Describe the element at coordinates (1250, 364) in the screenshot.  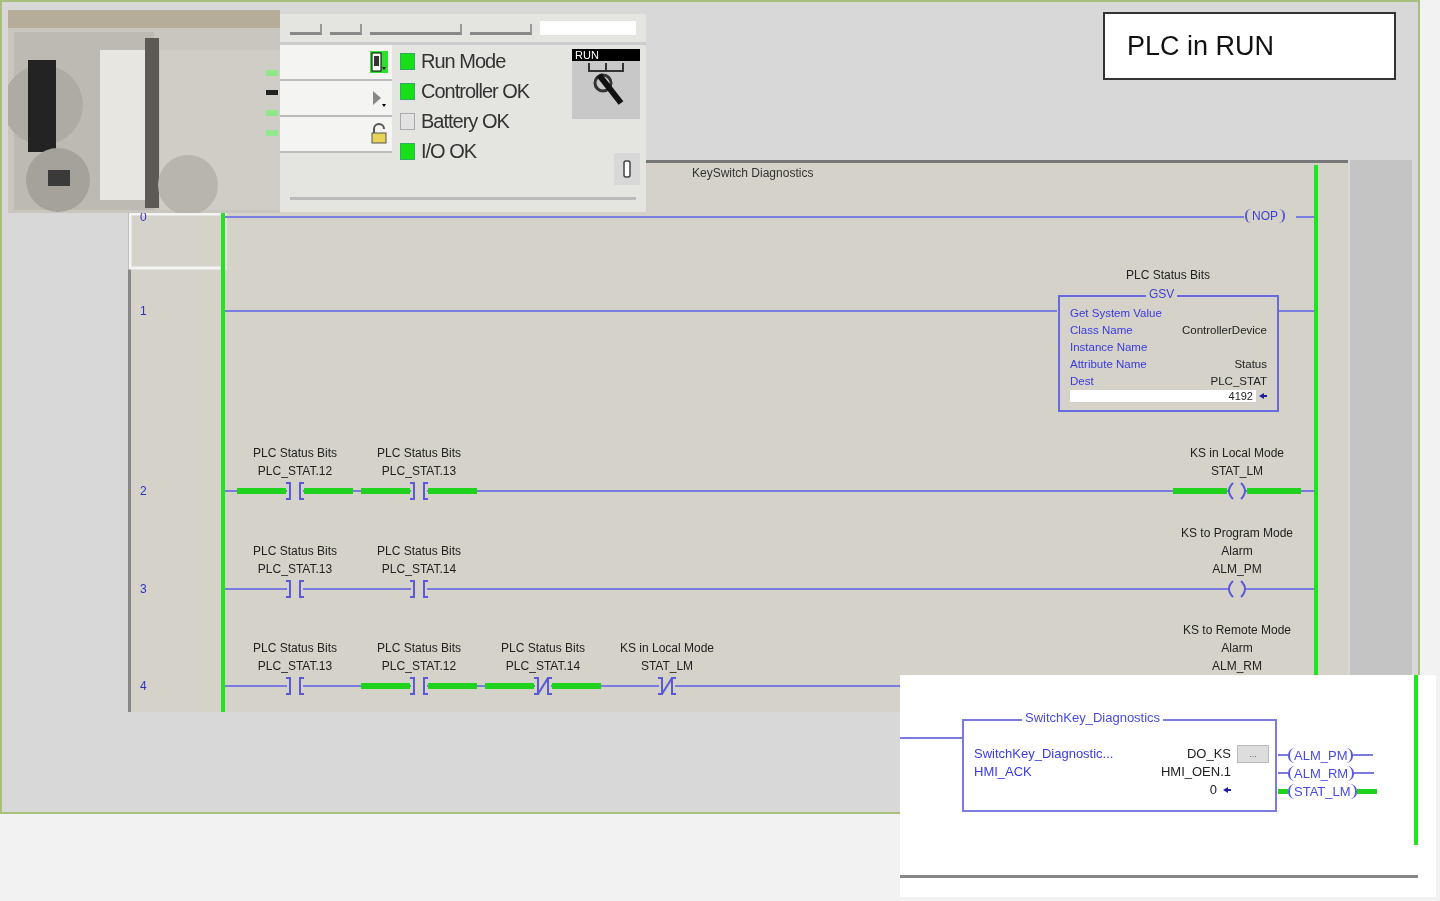
I see `operand-value: Status` at that location.